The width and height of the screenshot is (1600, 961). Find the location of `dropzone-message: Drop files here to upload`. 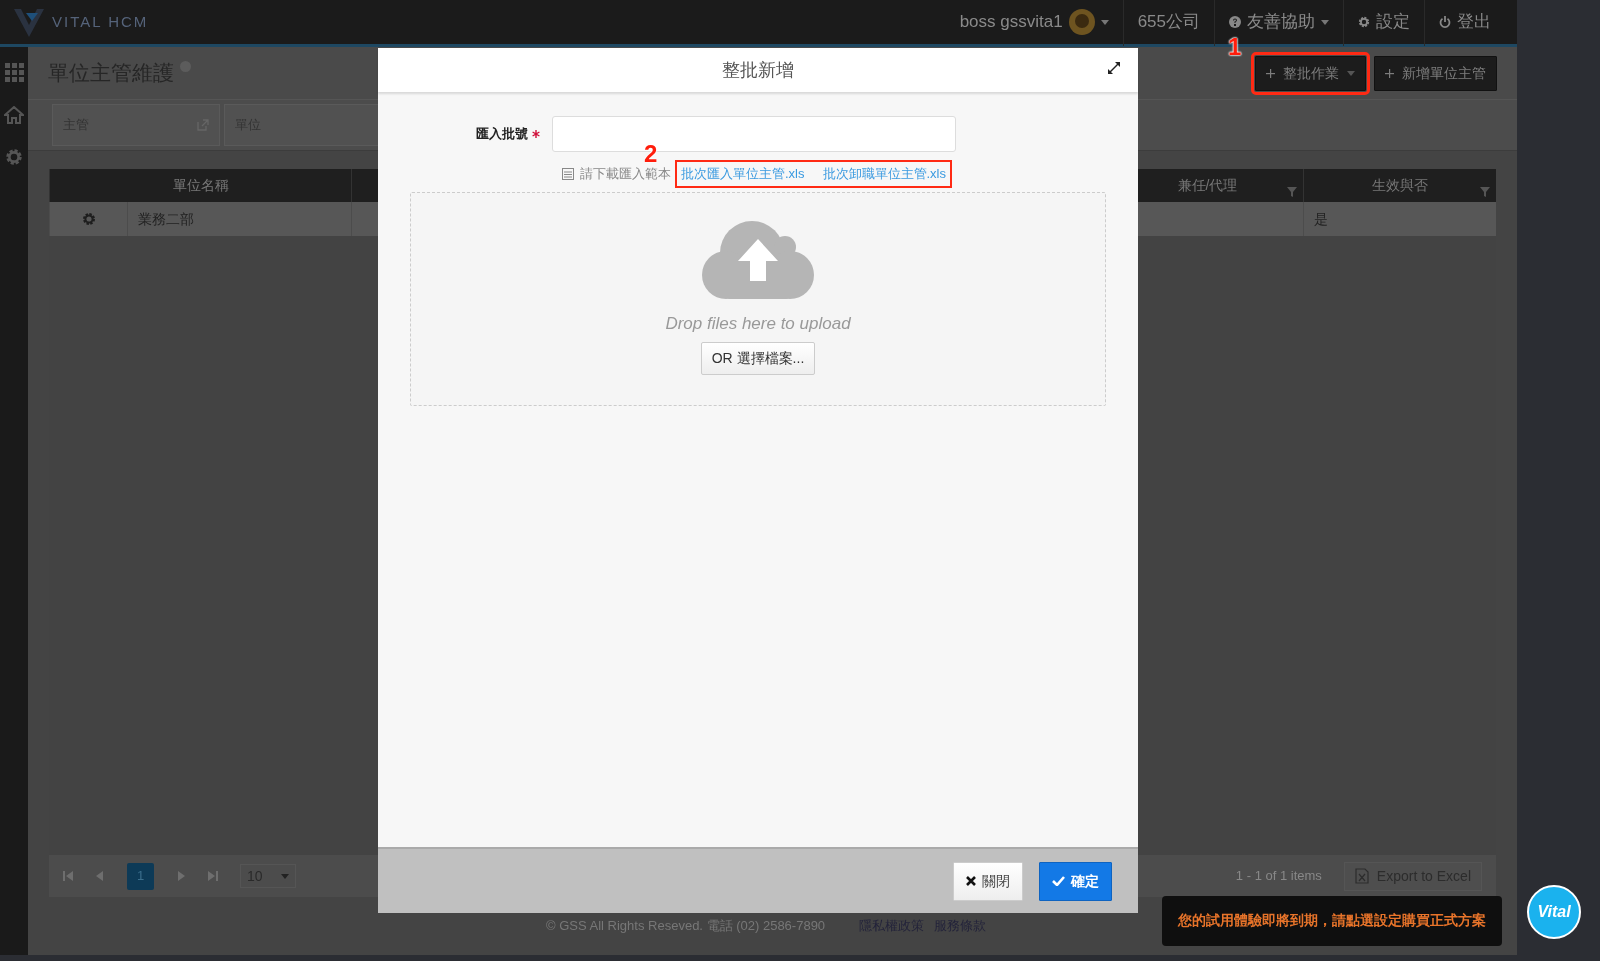

dropzone-message: Drop files here to upload is located at coordinates (758, 323).